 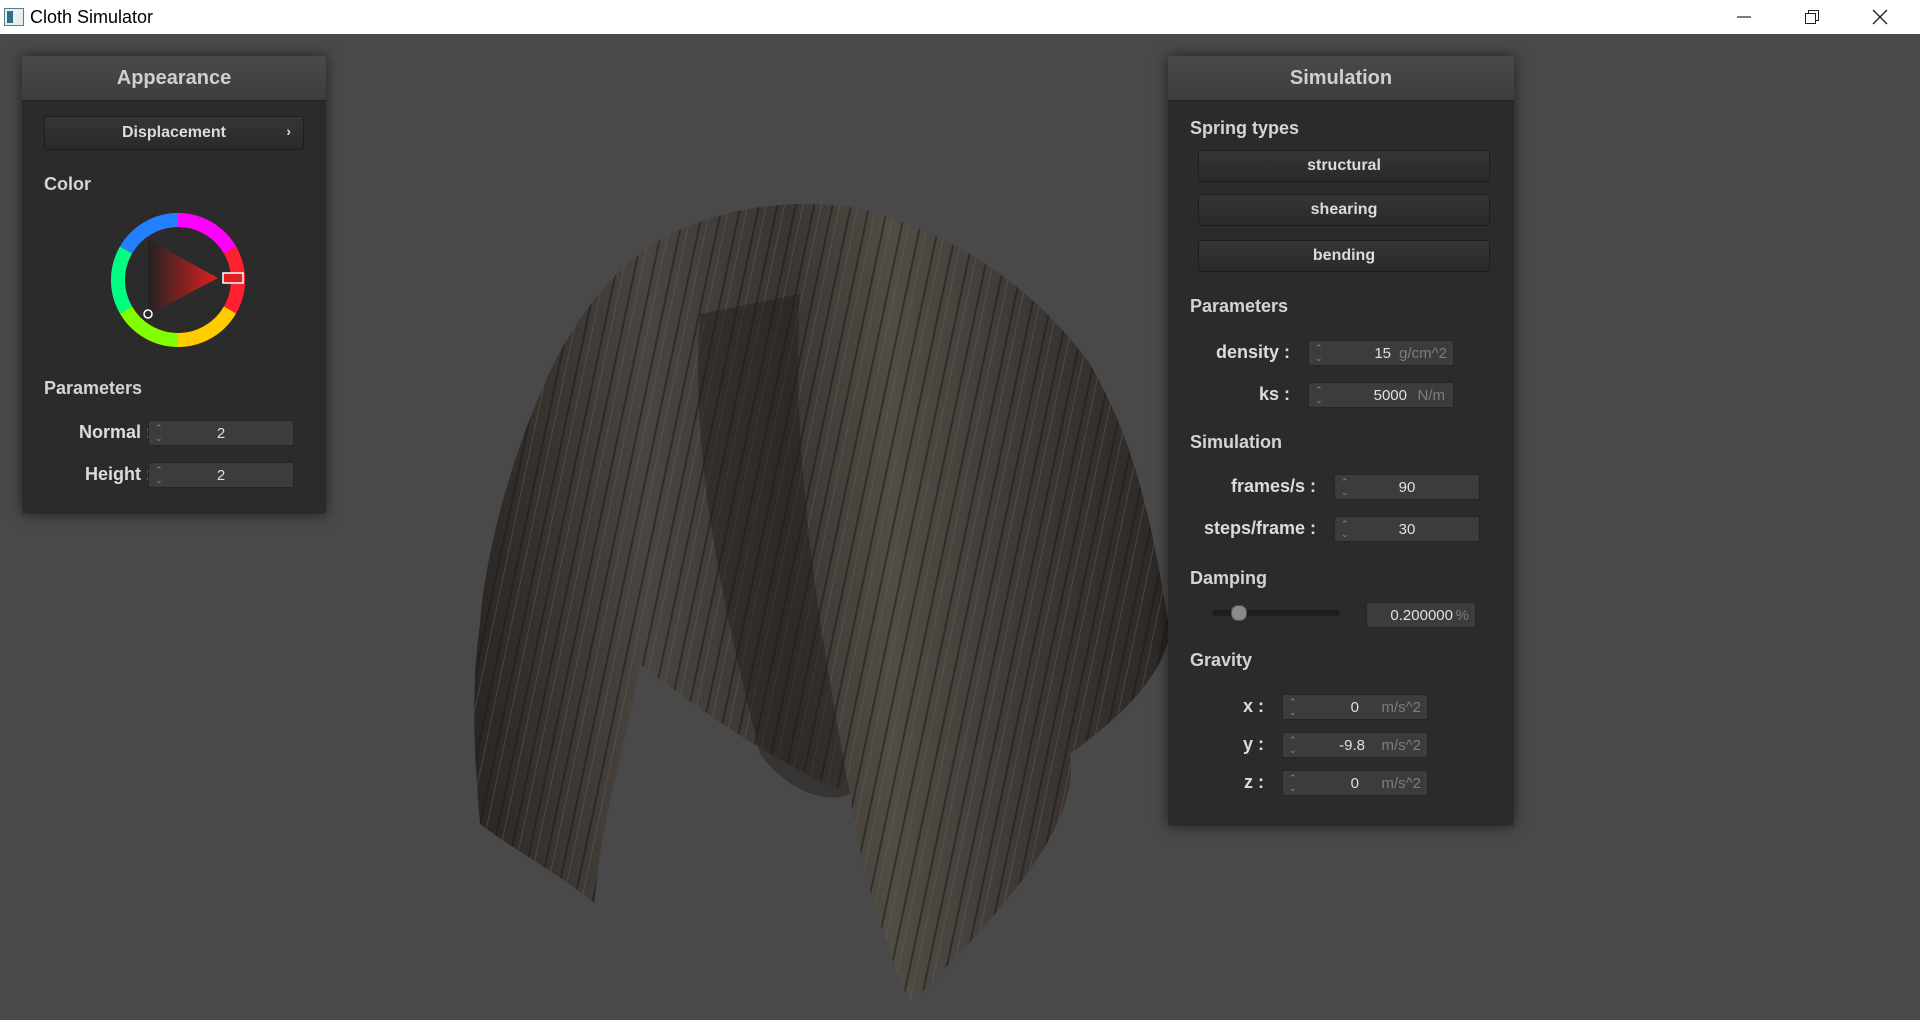 I want to click on simulation-title: Simulation, so click(x=1341, y=78).